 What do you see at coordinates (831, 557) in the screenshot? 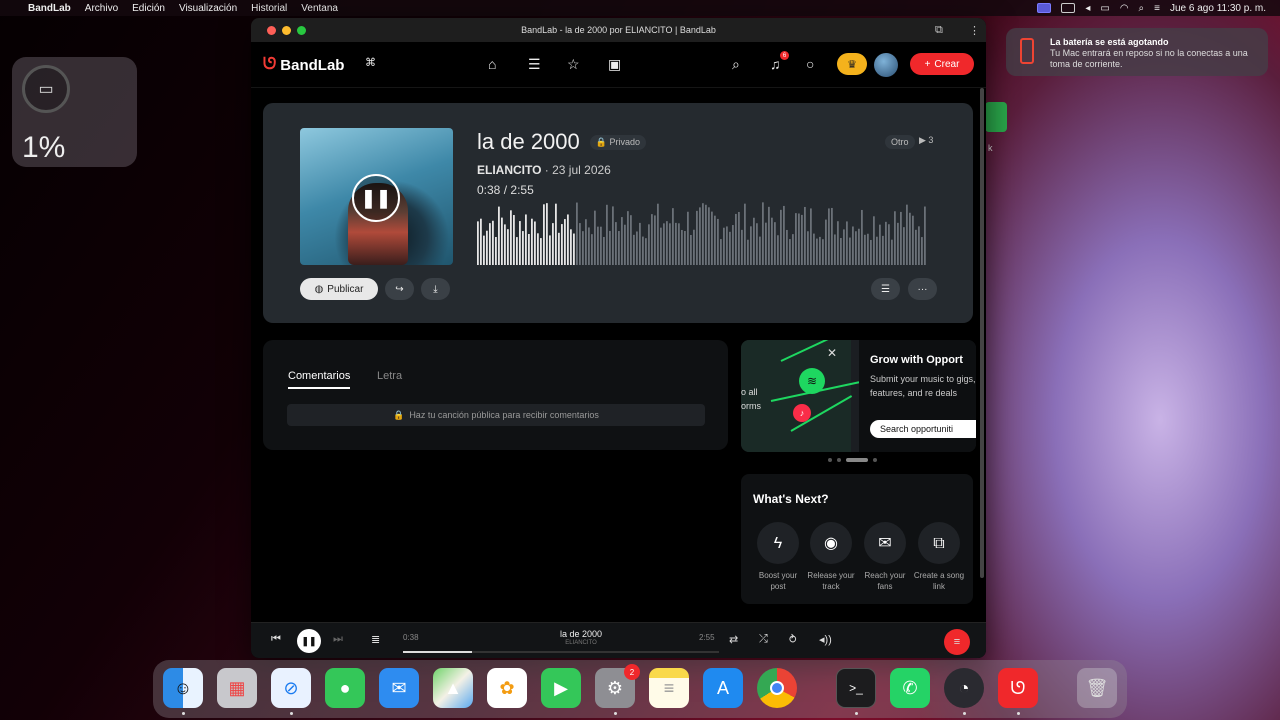
I see `release-track-item: ◉ Release your track` at bounding box center [831, 557].